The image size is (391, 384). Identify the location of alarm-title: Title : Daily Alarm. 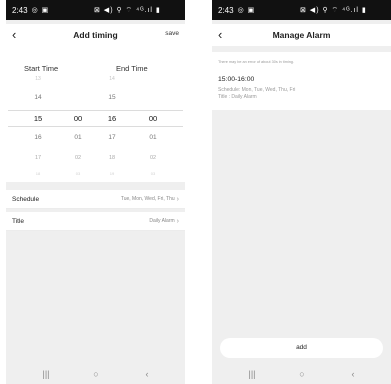
(237, 97).